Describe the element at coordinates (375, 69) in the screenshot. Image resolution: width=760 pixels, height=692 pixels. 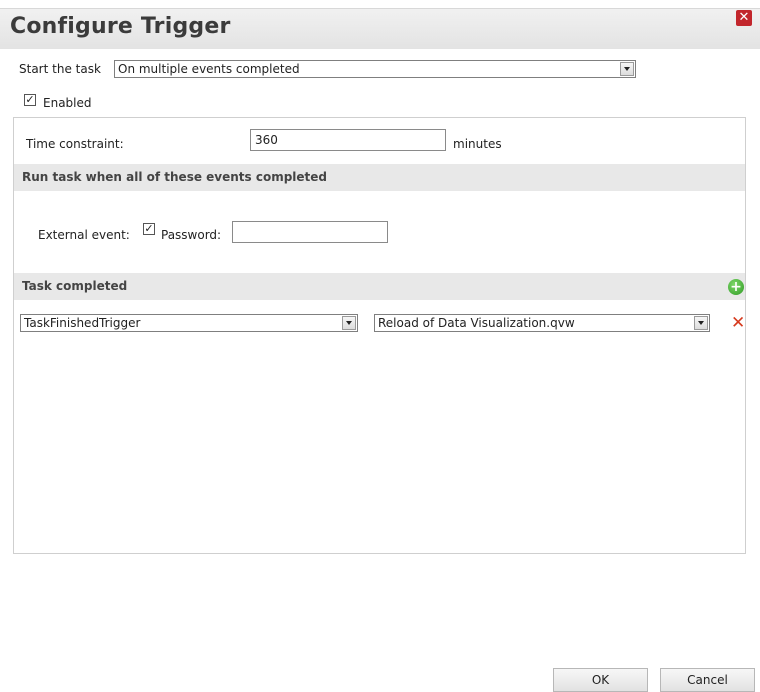
I see `start-task-select: On multiple events completed` at that location.